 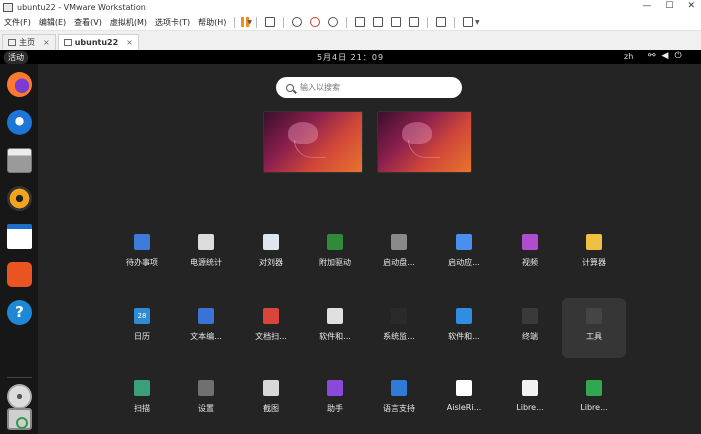 What do you see at coordinates (369, 87) in the screenshot?
I see `search-field: 输入以搜索` at bounding box center [369, 87].